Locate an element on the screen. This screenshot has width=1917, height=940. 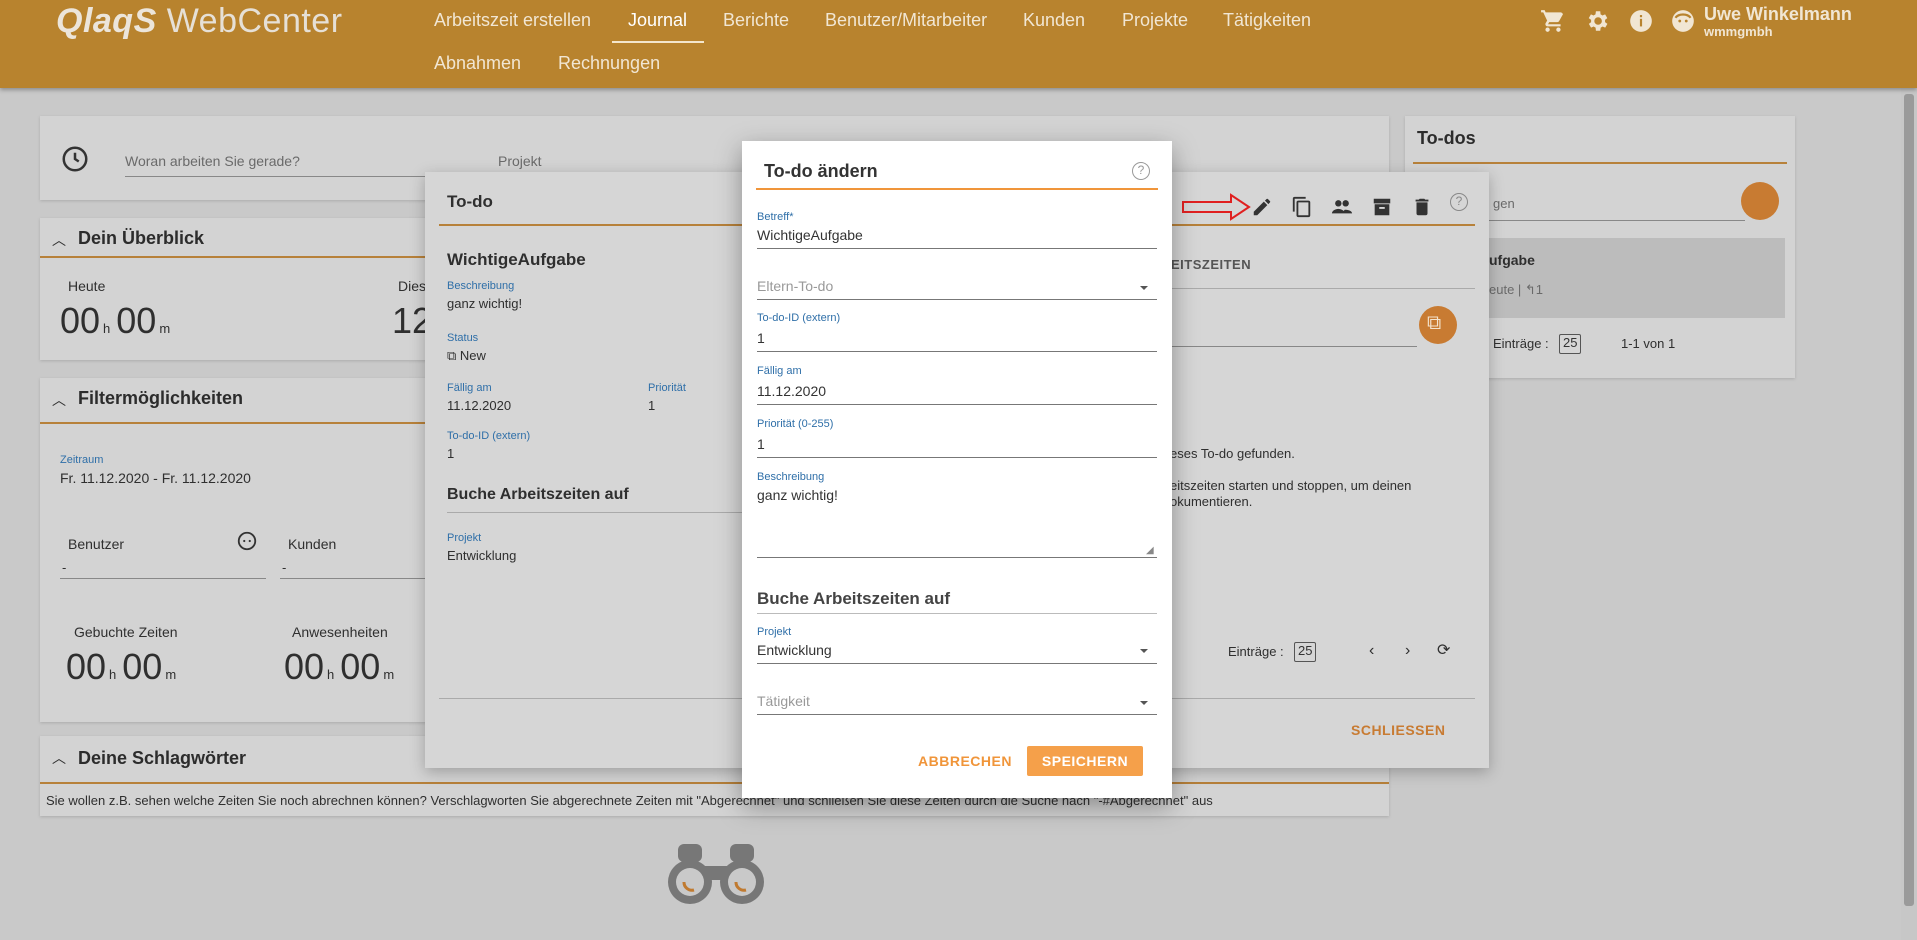
todos-search-input: gen is located at coordinates (1504, 203).